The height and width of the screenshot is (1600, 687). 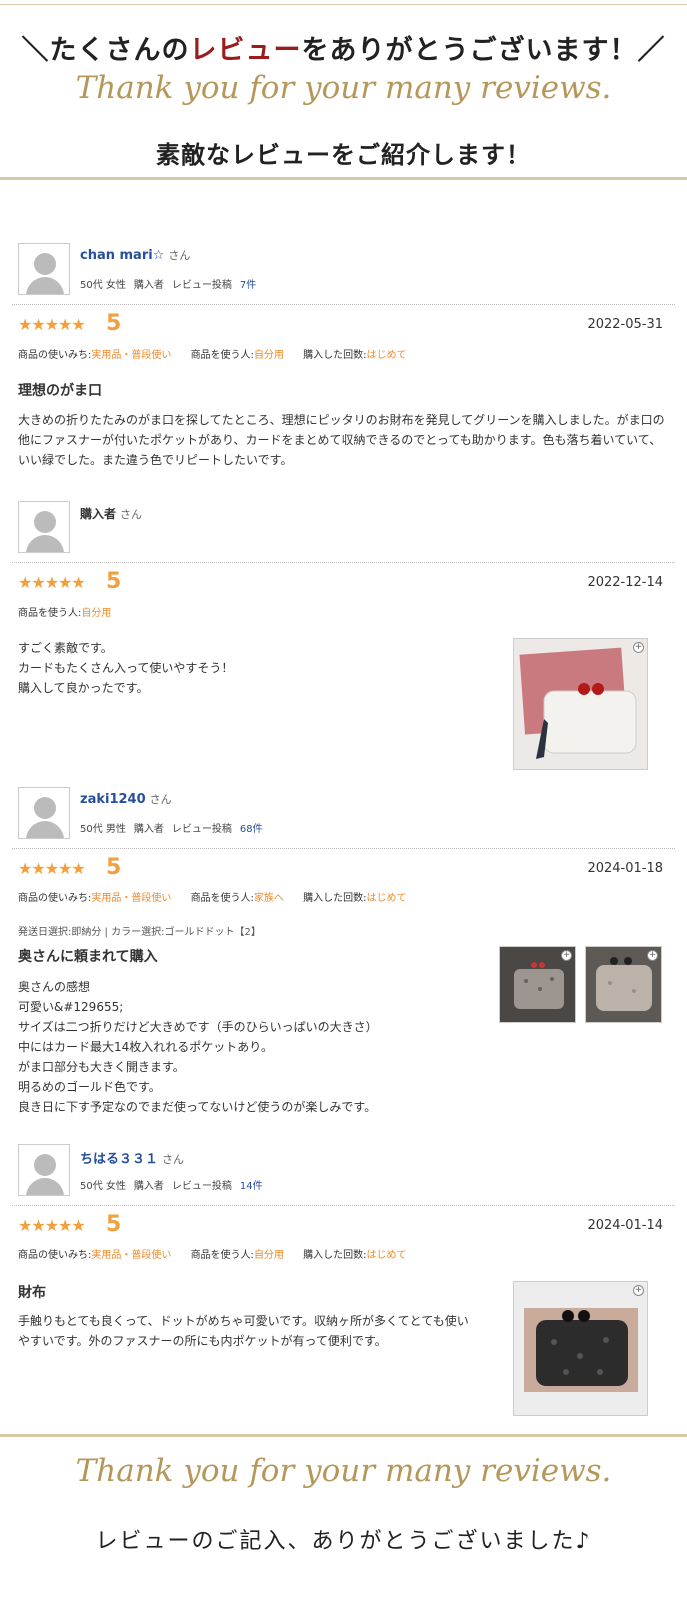 I want to click on photo-wallet-black-dot, so click(x=580, y=1348).